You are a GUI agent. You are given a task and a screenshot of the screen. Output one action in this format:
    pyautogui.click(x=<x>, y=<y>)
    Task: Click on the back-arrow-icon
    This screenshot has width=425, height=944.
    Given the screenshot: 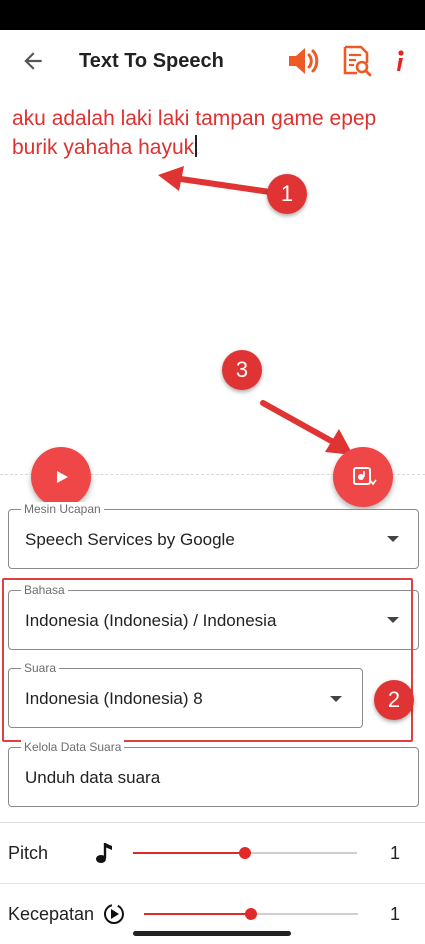 What is the action you would take?
    pyautogui.click(x=33, y=61)
    